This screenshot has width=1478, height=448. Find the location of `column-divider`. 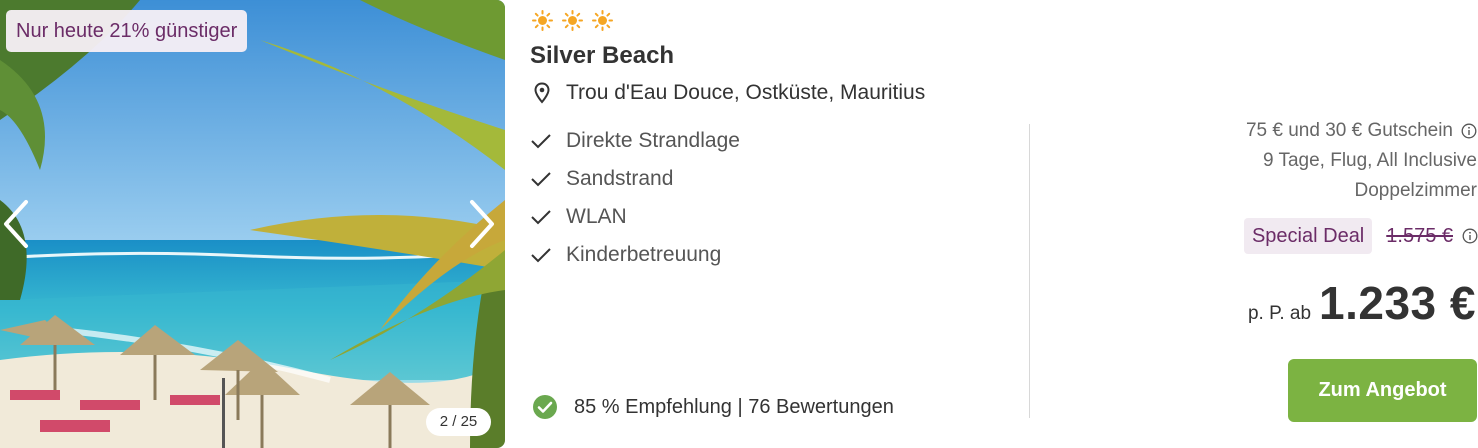

column-divider is located at coordinates (1029, 271).